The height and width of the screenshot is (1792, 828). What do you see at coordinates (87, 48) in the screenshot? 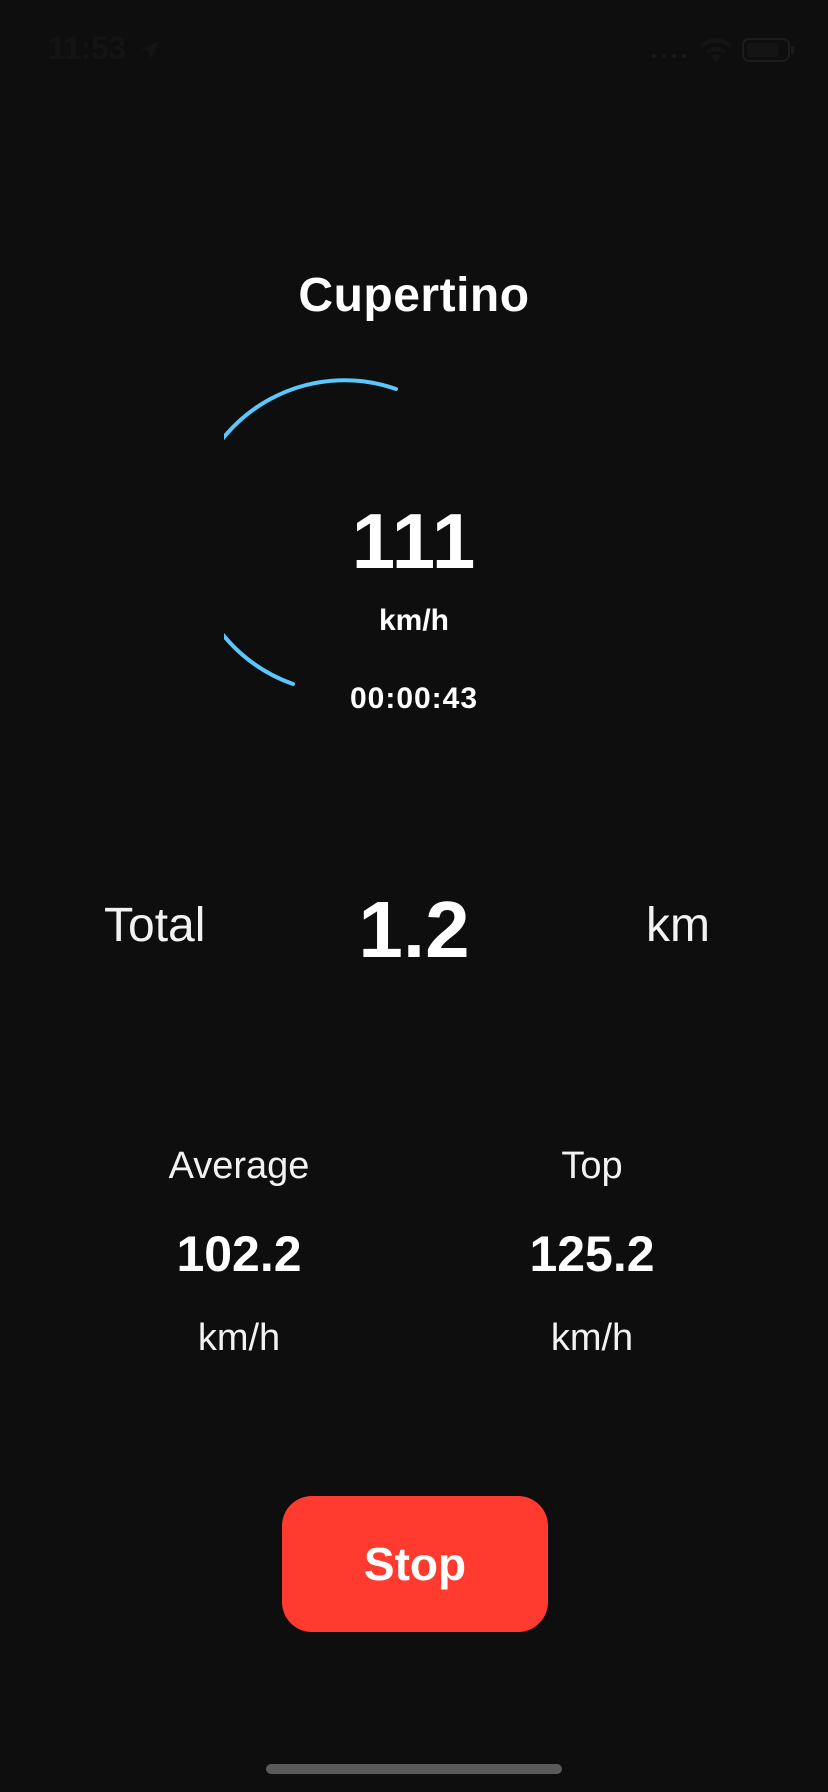
I see `status-time: 11:53` at bounding box center [87, 48].